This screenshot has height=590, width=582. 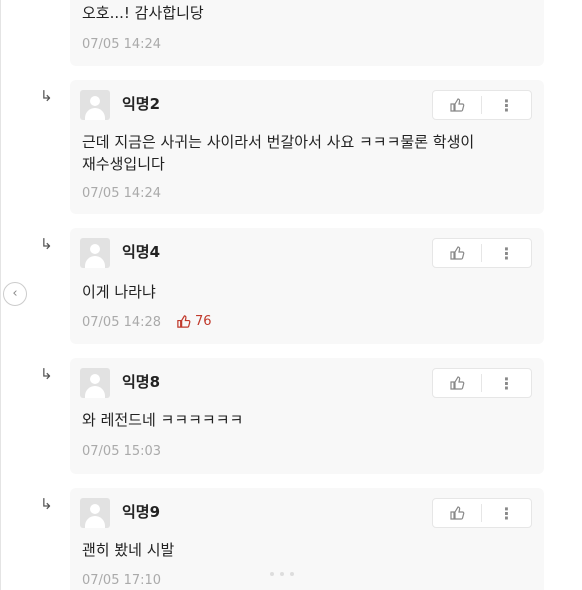 What do you see at coordinates (141, 512) in the screenshot?
I see `author-name: 익명9` at bounding box center [141, 512].